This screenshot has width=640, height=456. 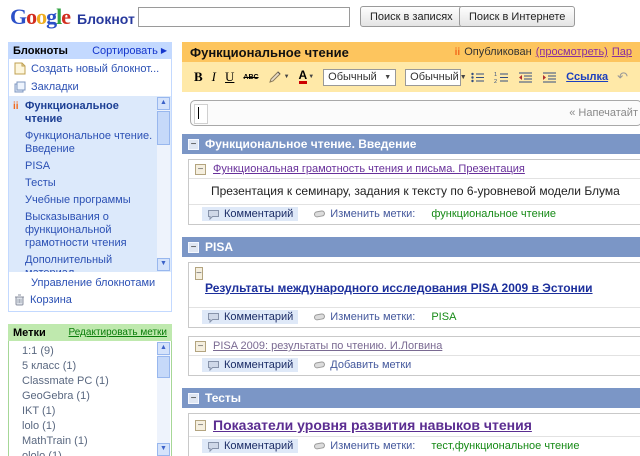 What do you see at coordinates (414, 365) in the screenshot?
I see `note-footer: Комментарий Добавить метки` at bounding box center [414, 365].